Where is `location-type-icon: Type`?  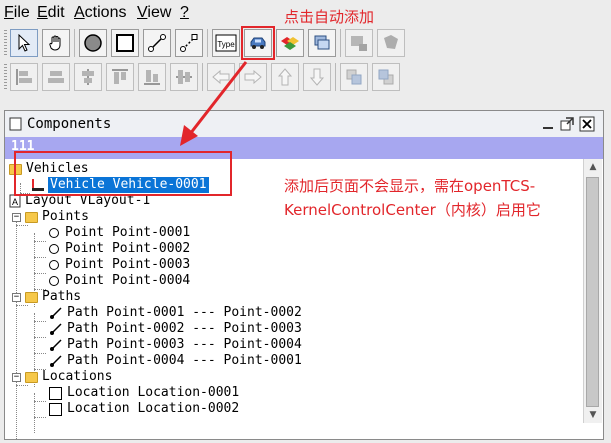 location-type-icon: Type is located at coordinates (226, 43).